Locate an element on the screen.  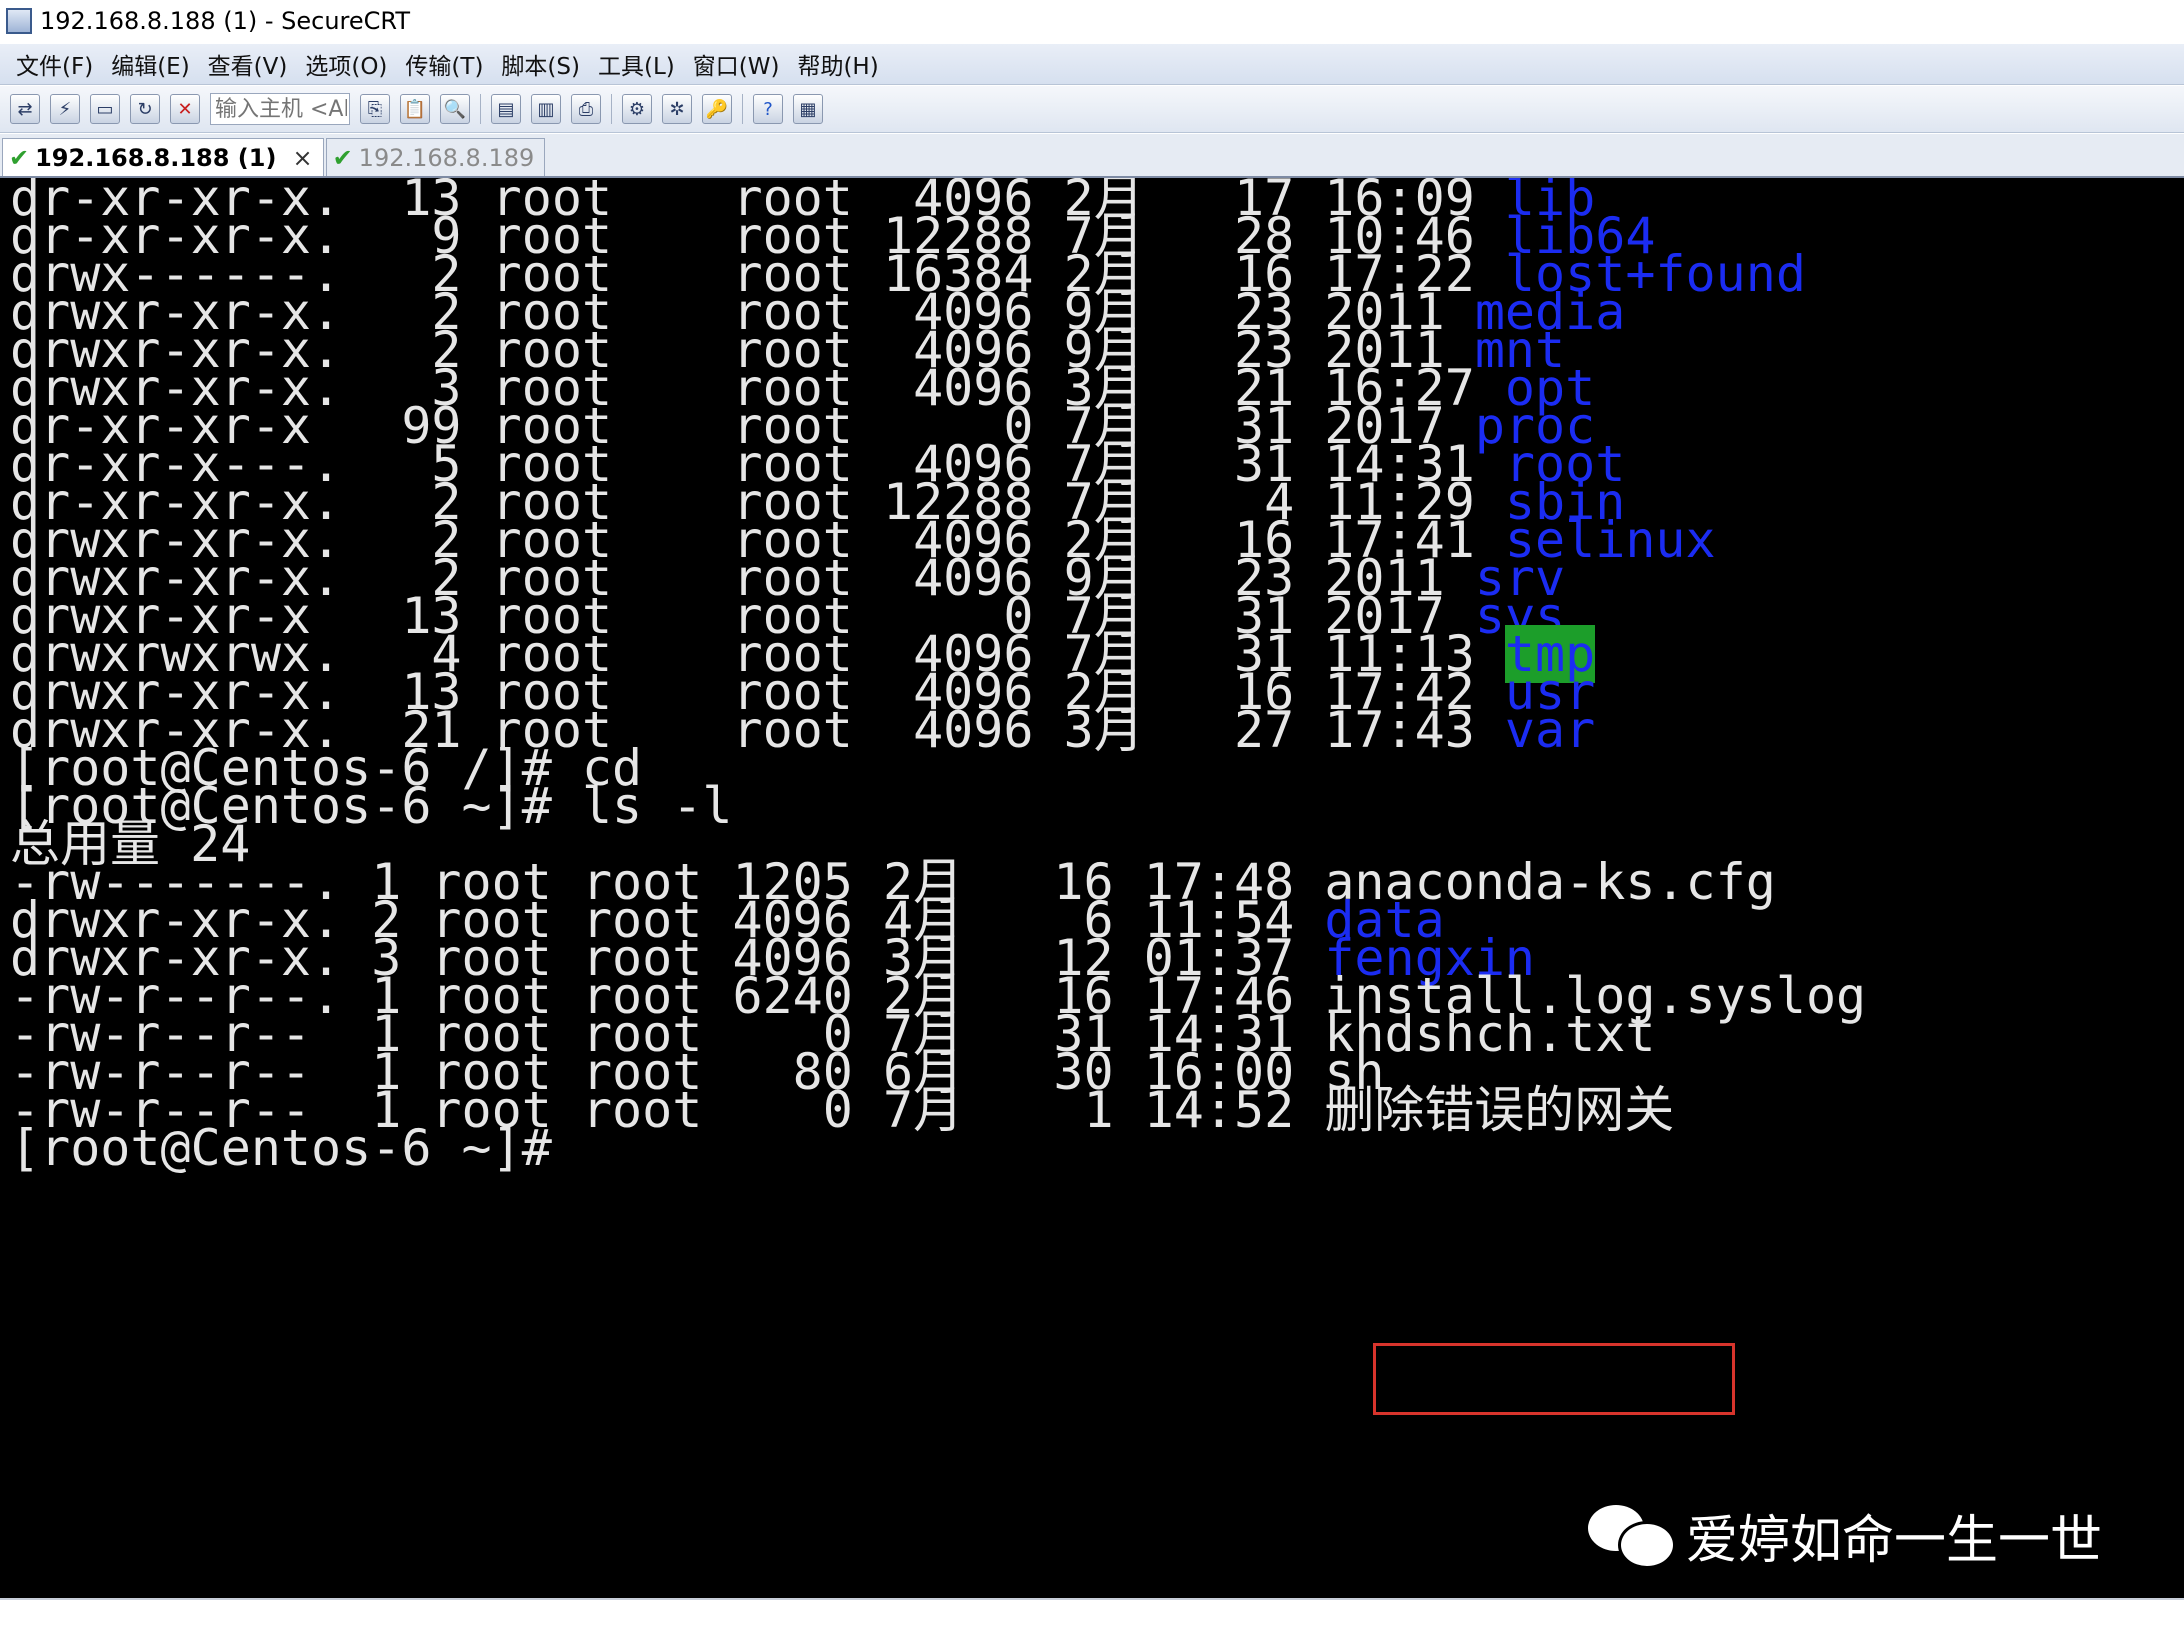
menu-help: 帮助(H) is located at coordinates (837, 64).